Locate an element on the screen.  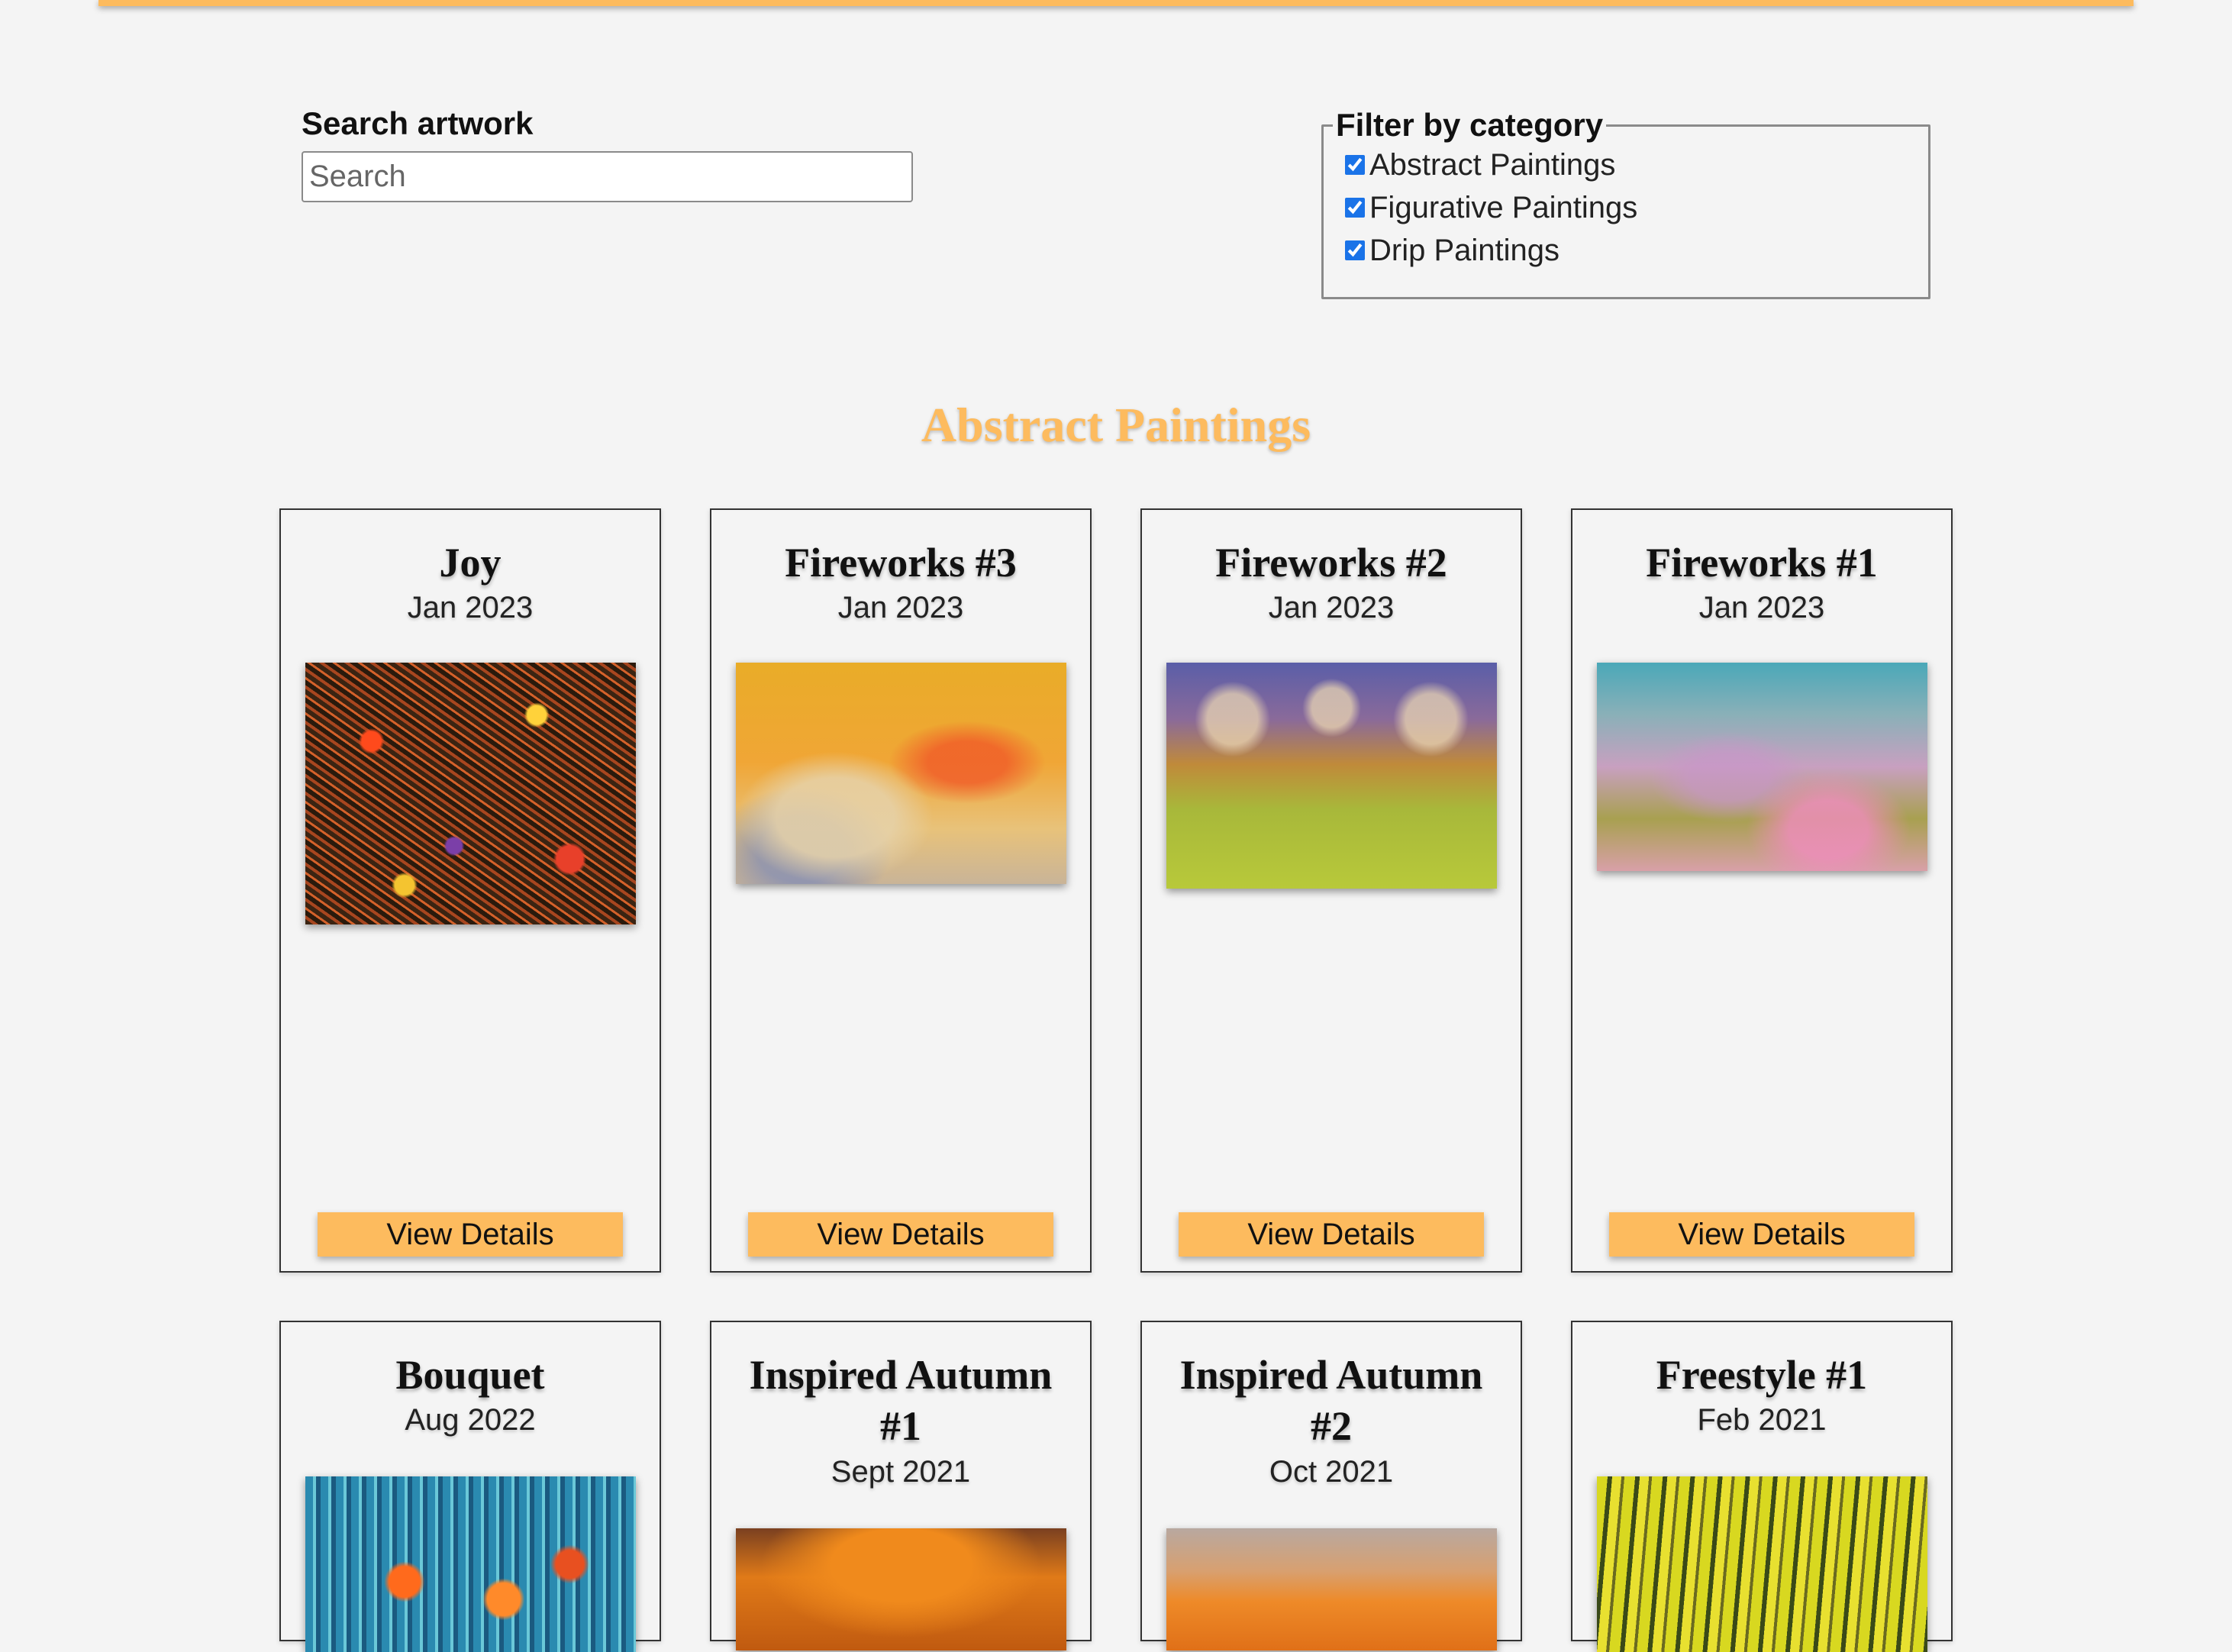
artwork-card: Inspired Autumn #1 Sept 2021 is located at coordinates (901, 1485).